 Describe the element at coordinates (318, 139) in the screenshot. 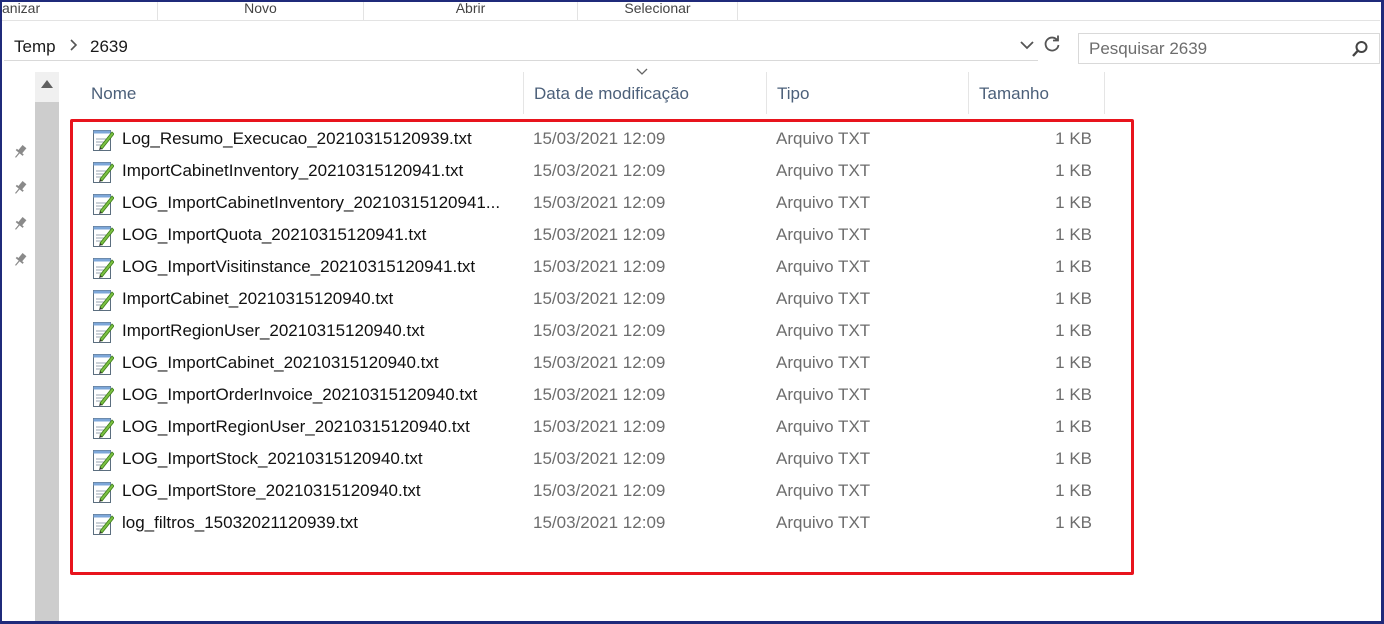

I see `file-name: Log_Resumo_Execucao_20210315120939.txt` at that location.